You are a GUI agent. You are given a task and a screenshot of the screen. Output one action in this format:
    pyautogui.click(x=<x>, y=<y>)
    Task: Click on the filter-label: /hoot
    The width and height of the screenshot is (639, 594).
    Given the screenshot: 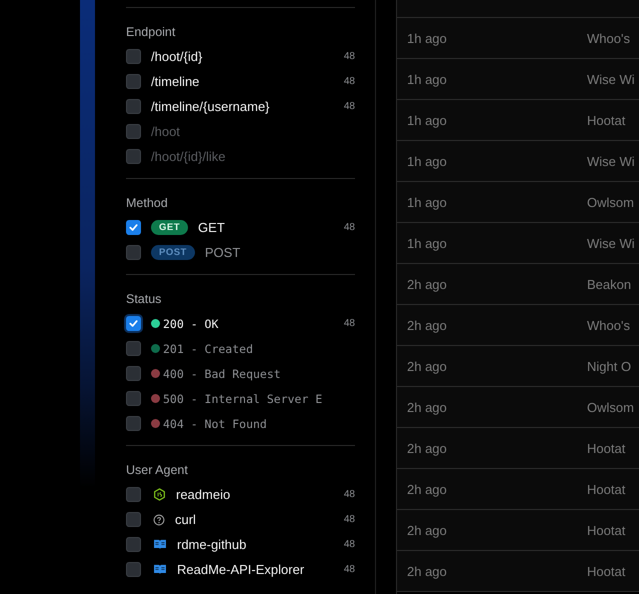 What is the action you would take?
    pyautogui.click(x=166, y=131)
    